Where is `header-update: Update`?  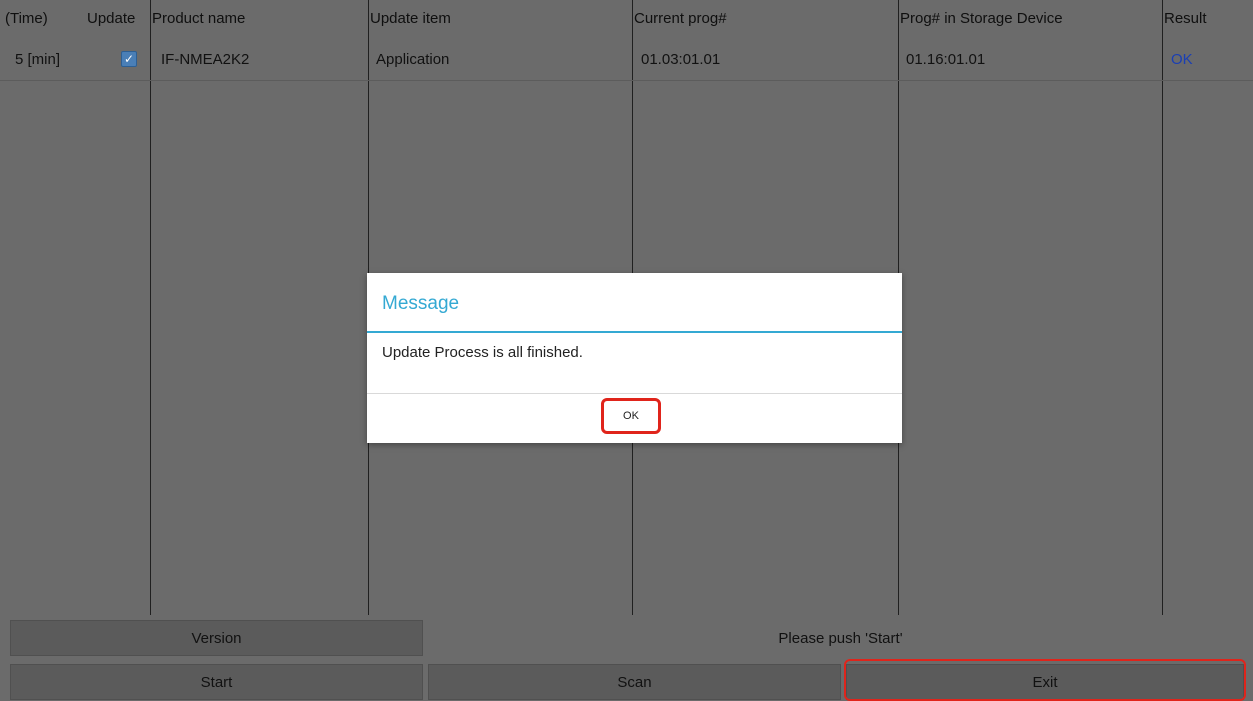 header-update: Update is located at coordinates (111, 18).